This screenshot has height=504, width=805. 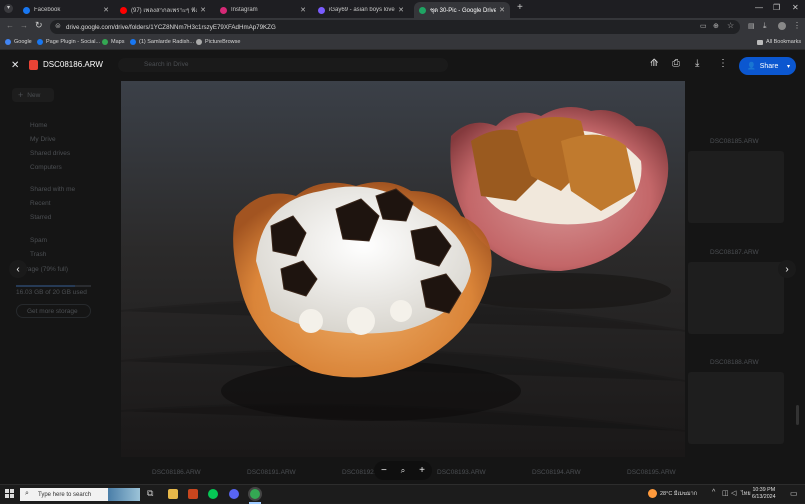 I want to click on task-view-icon: ⧉, so click(x=150, y=493).